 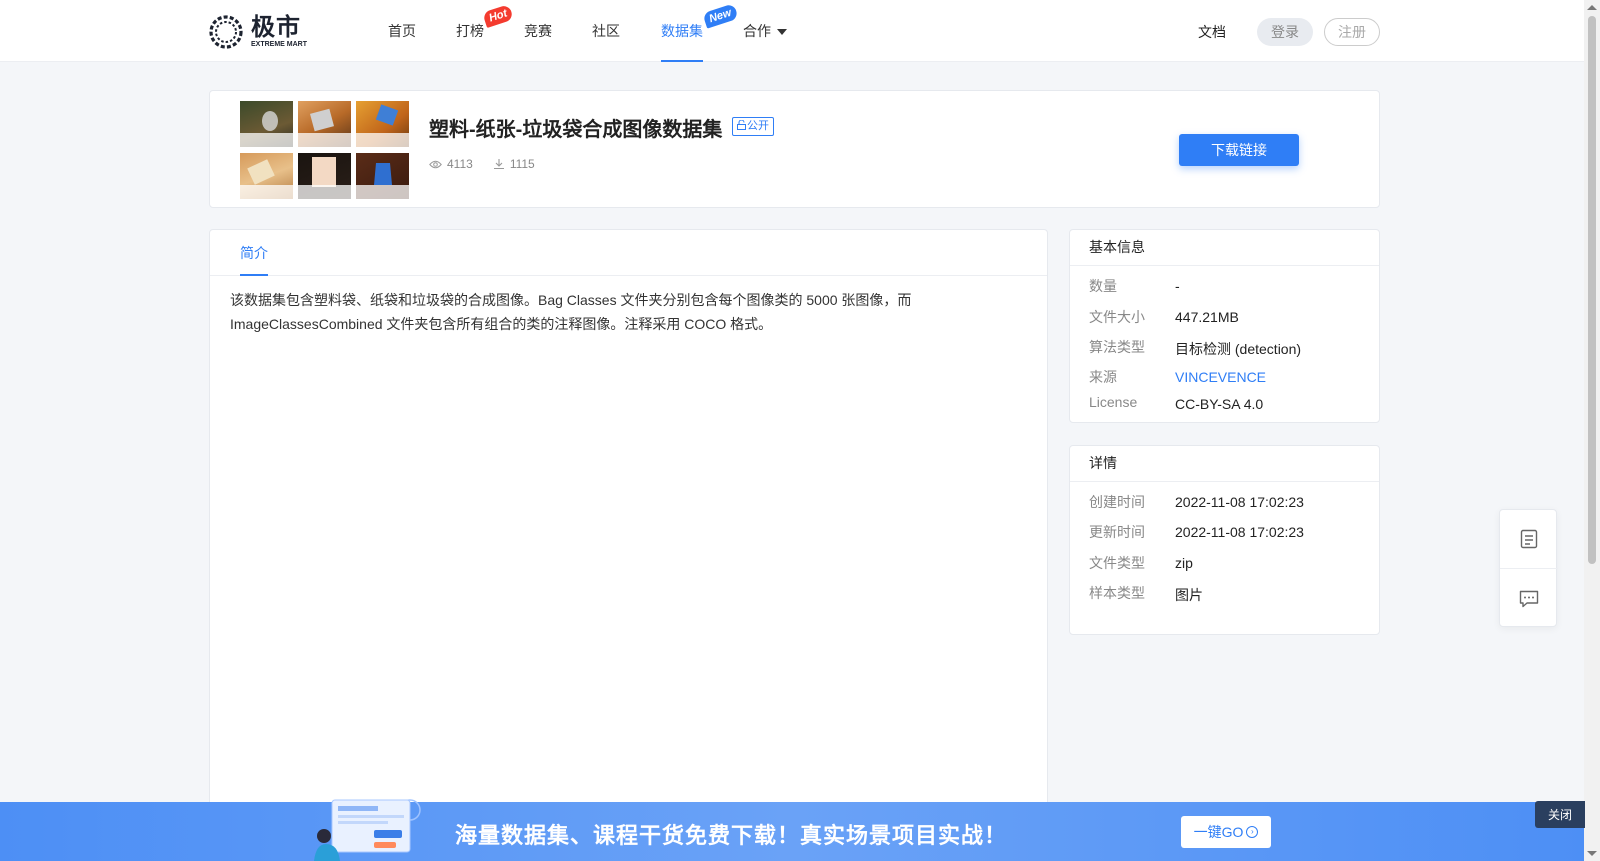 I want to click on logo-english-text: EXTREME MART, so click(x=279, y=44).